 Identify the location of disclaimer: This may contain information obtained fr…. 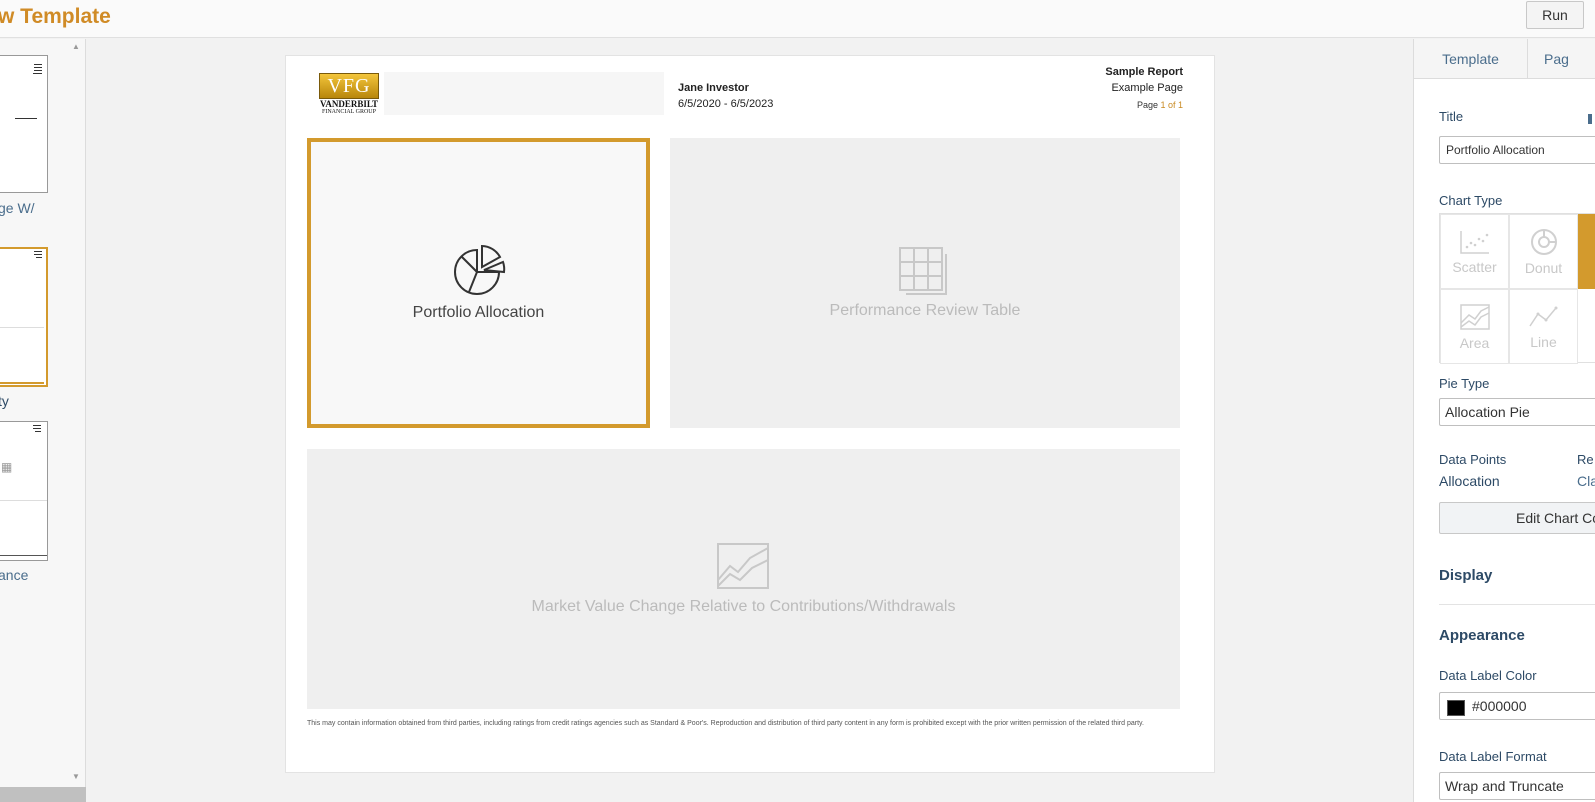
(725, 723).